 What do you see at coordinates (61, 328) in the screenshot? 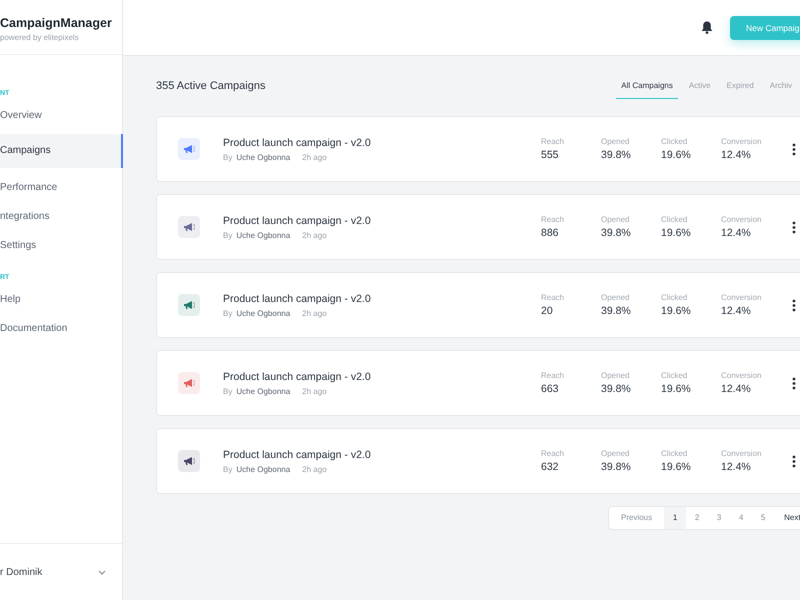
I see `nav-item: Documentation` at bounding box center [61, 328].